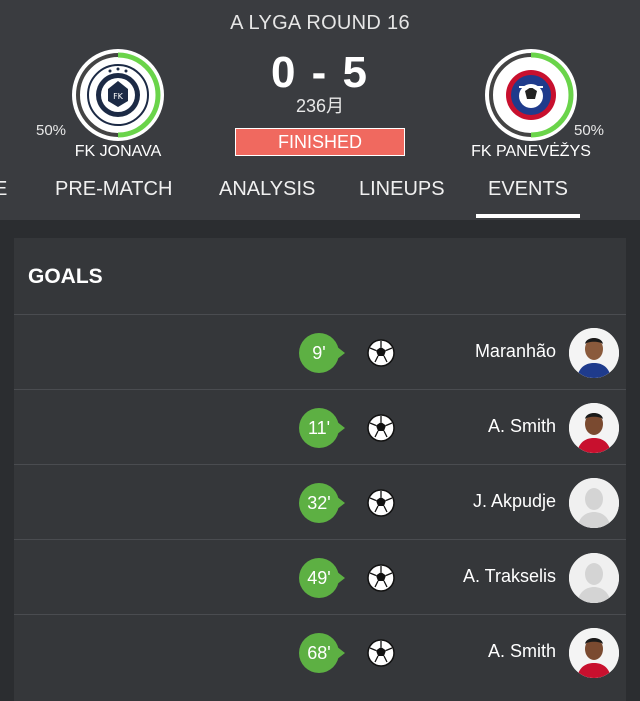  I want to click on home-team-logo: FK, so click(118, 95).